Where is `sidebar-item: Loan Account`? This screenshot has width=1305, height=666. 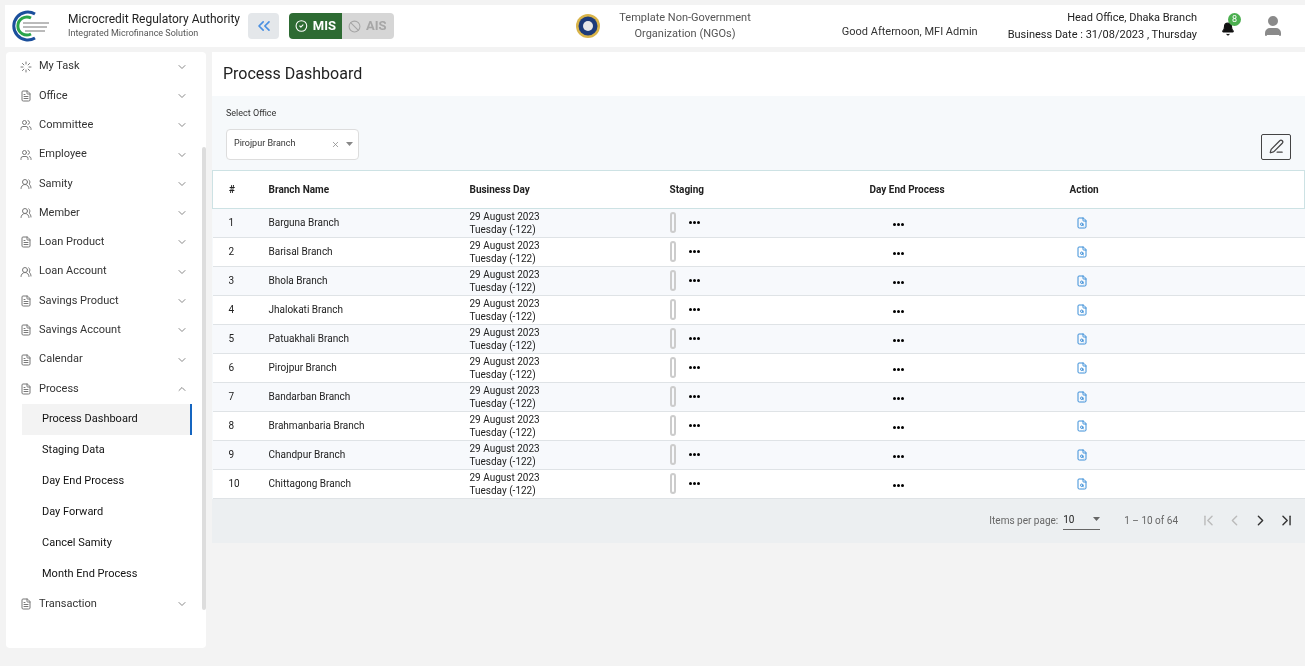 sidebar-item: Loan Account is located at coordinates (104, 272).